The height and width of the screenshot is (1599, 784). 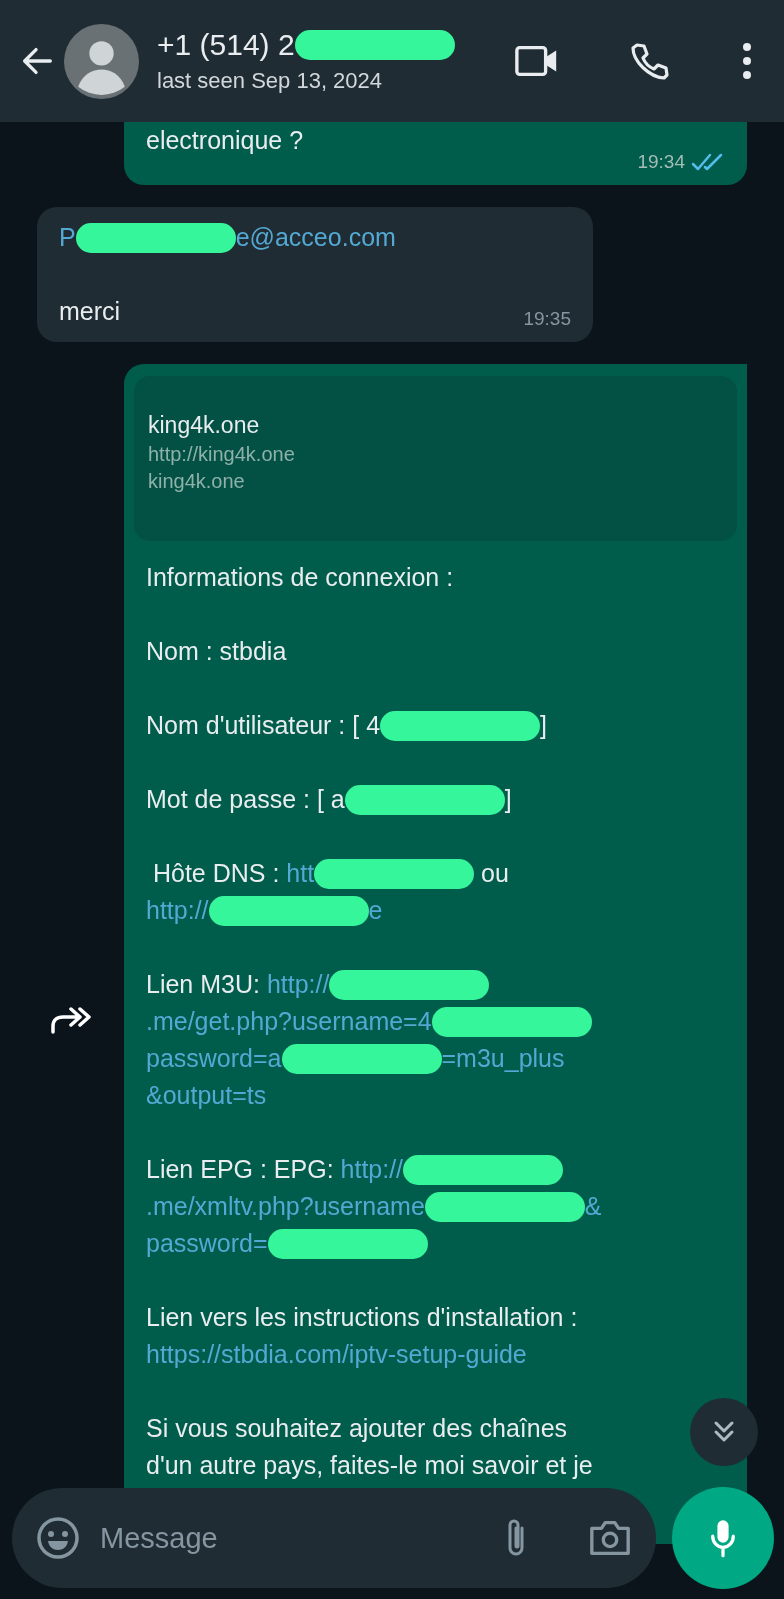 What do you see at coordinates (58, 1538) in the screenshot?
I see `emoji-icon` at bounding box center [58, 1538].